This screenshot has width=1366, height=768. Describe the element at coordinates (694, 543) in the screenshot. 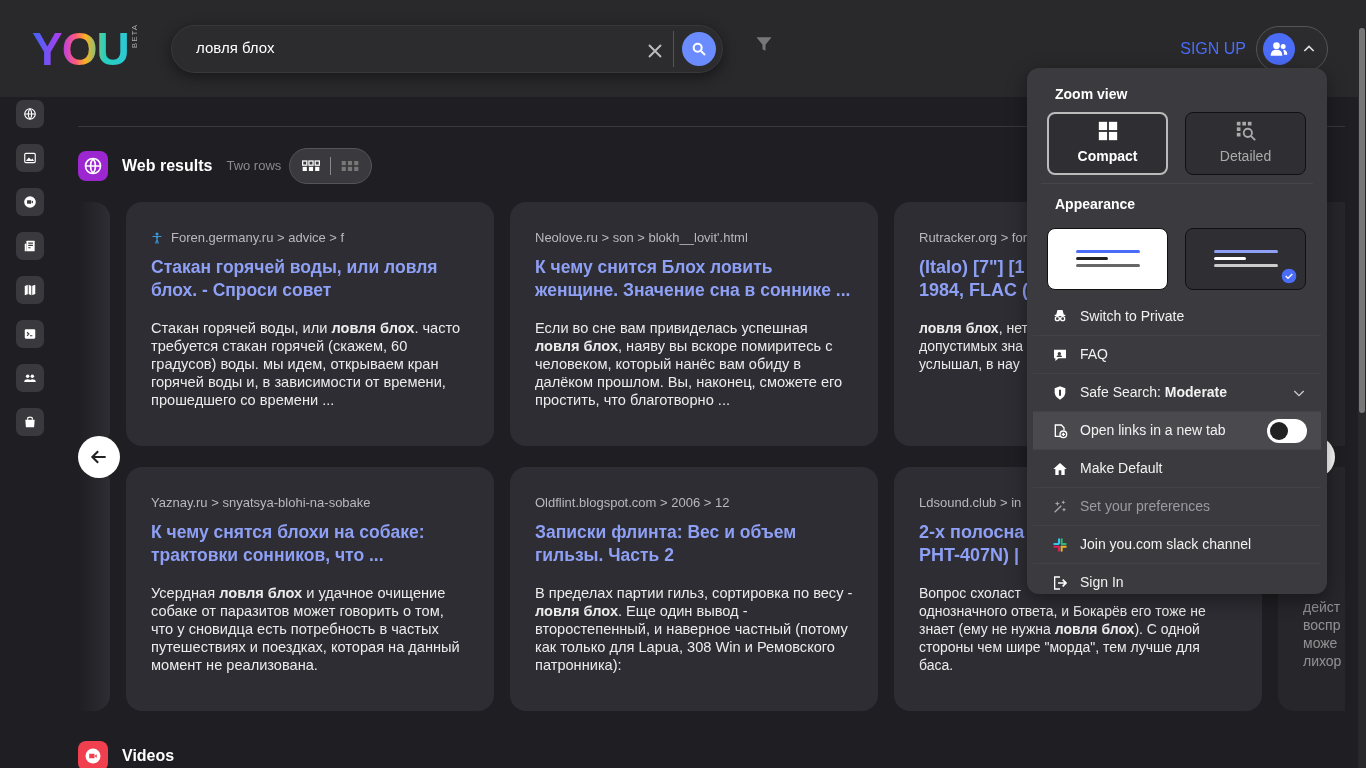

I see `result-title: Записки флинта: Вес и объем гильзы. Часть 2` at that location.